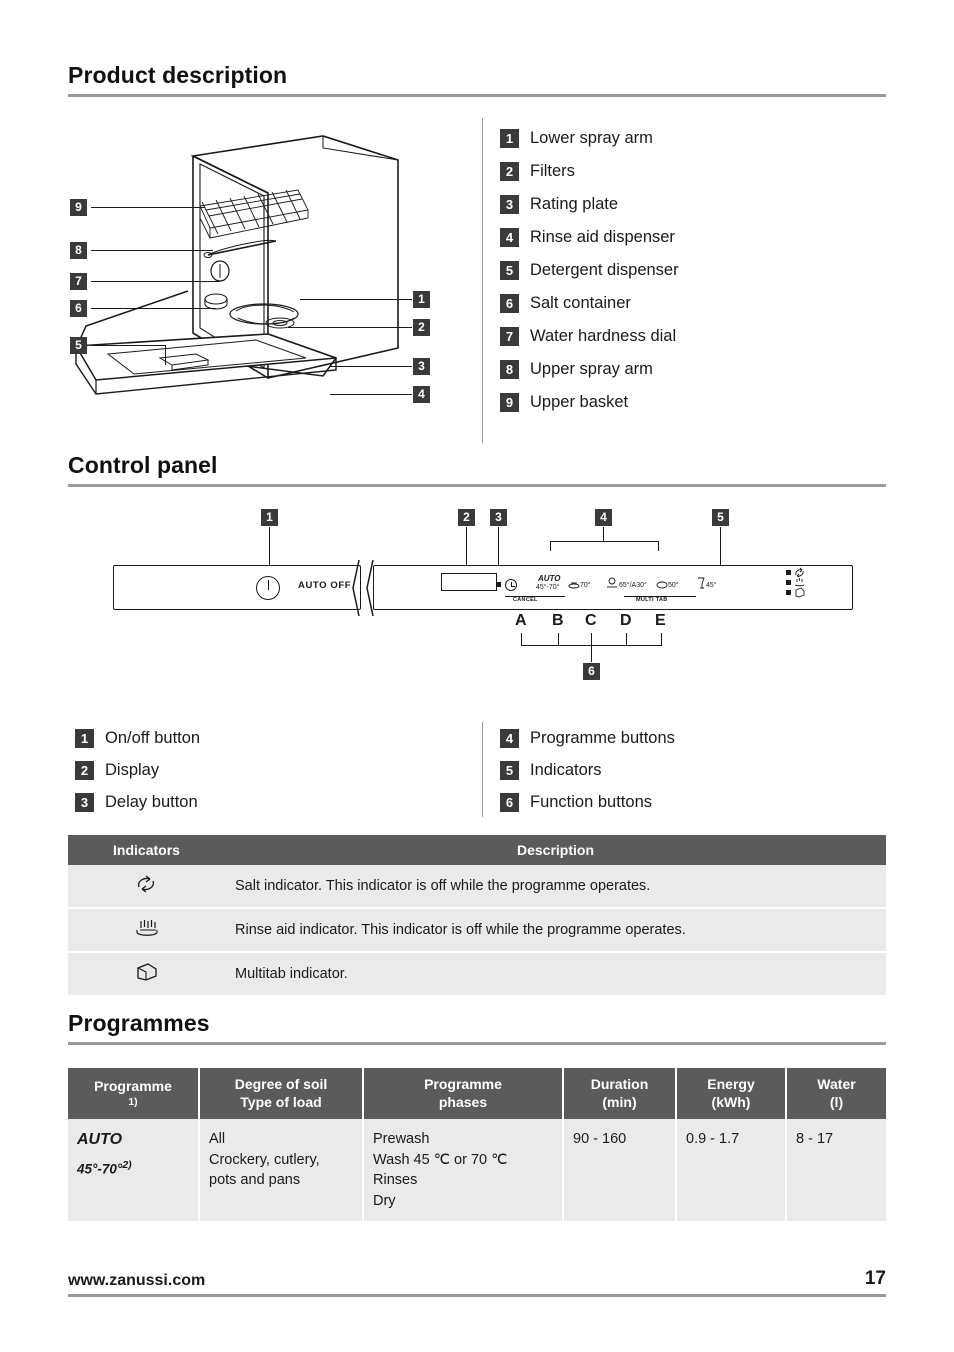 The width and height of the screenshot is (954, 1352). I want to click on callout-2: 2, so click(421, 327).